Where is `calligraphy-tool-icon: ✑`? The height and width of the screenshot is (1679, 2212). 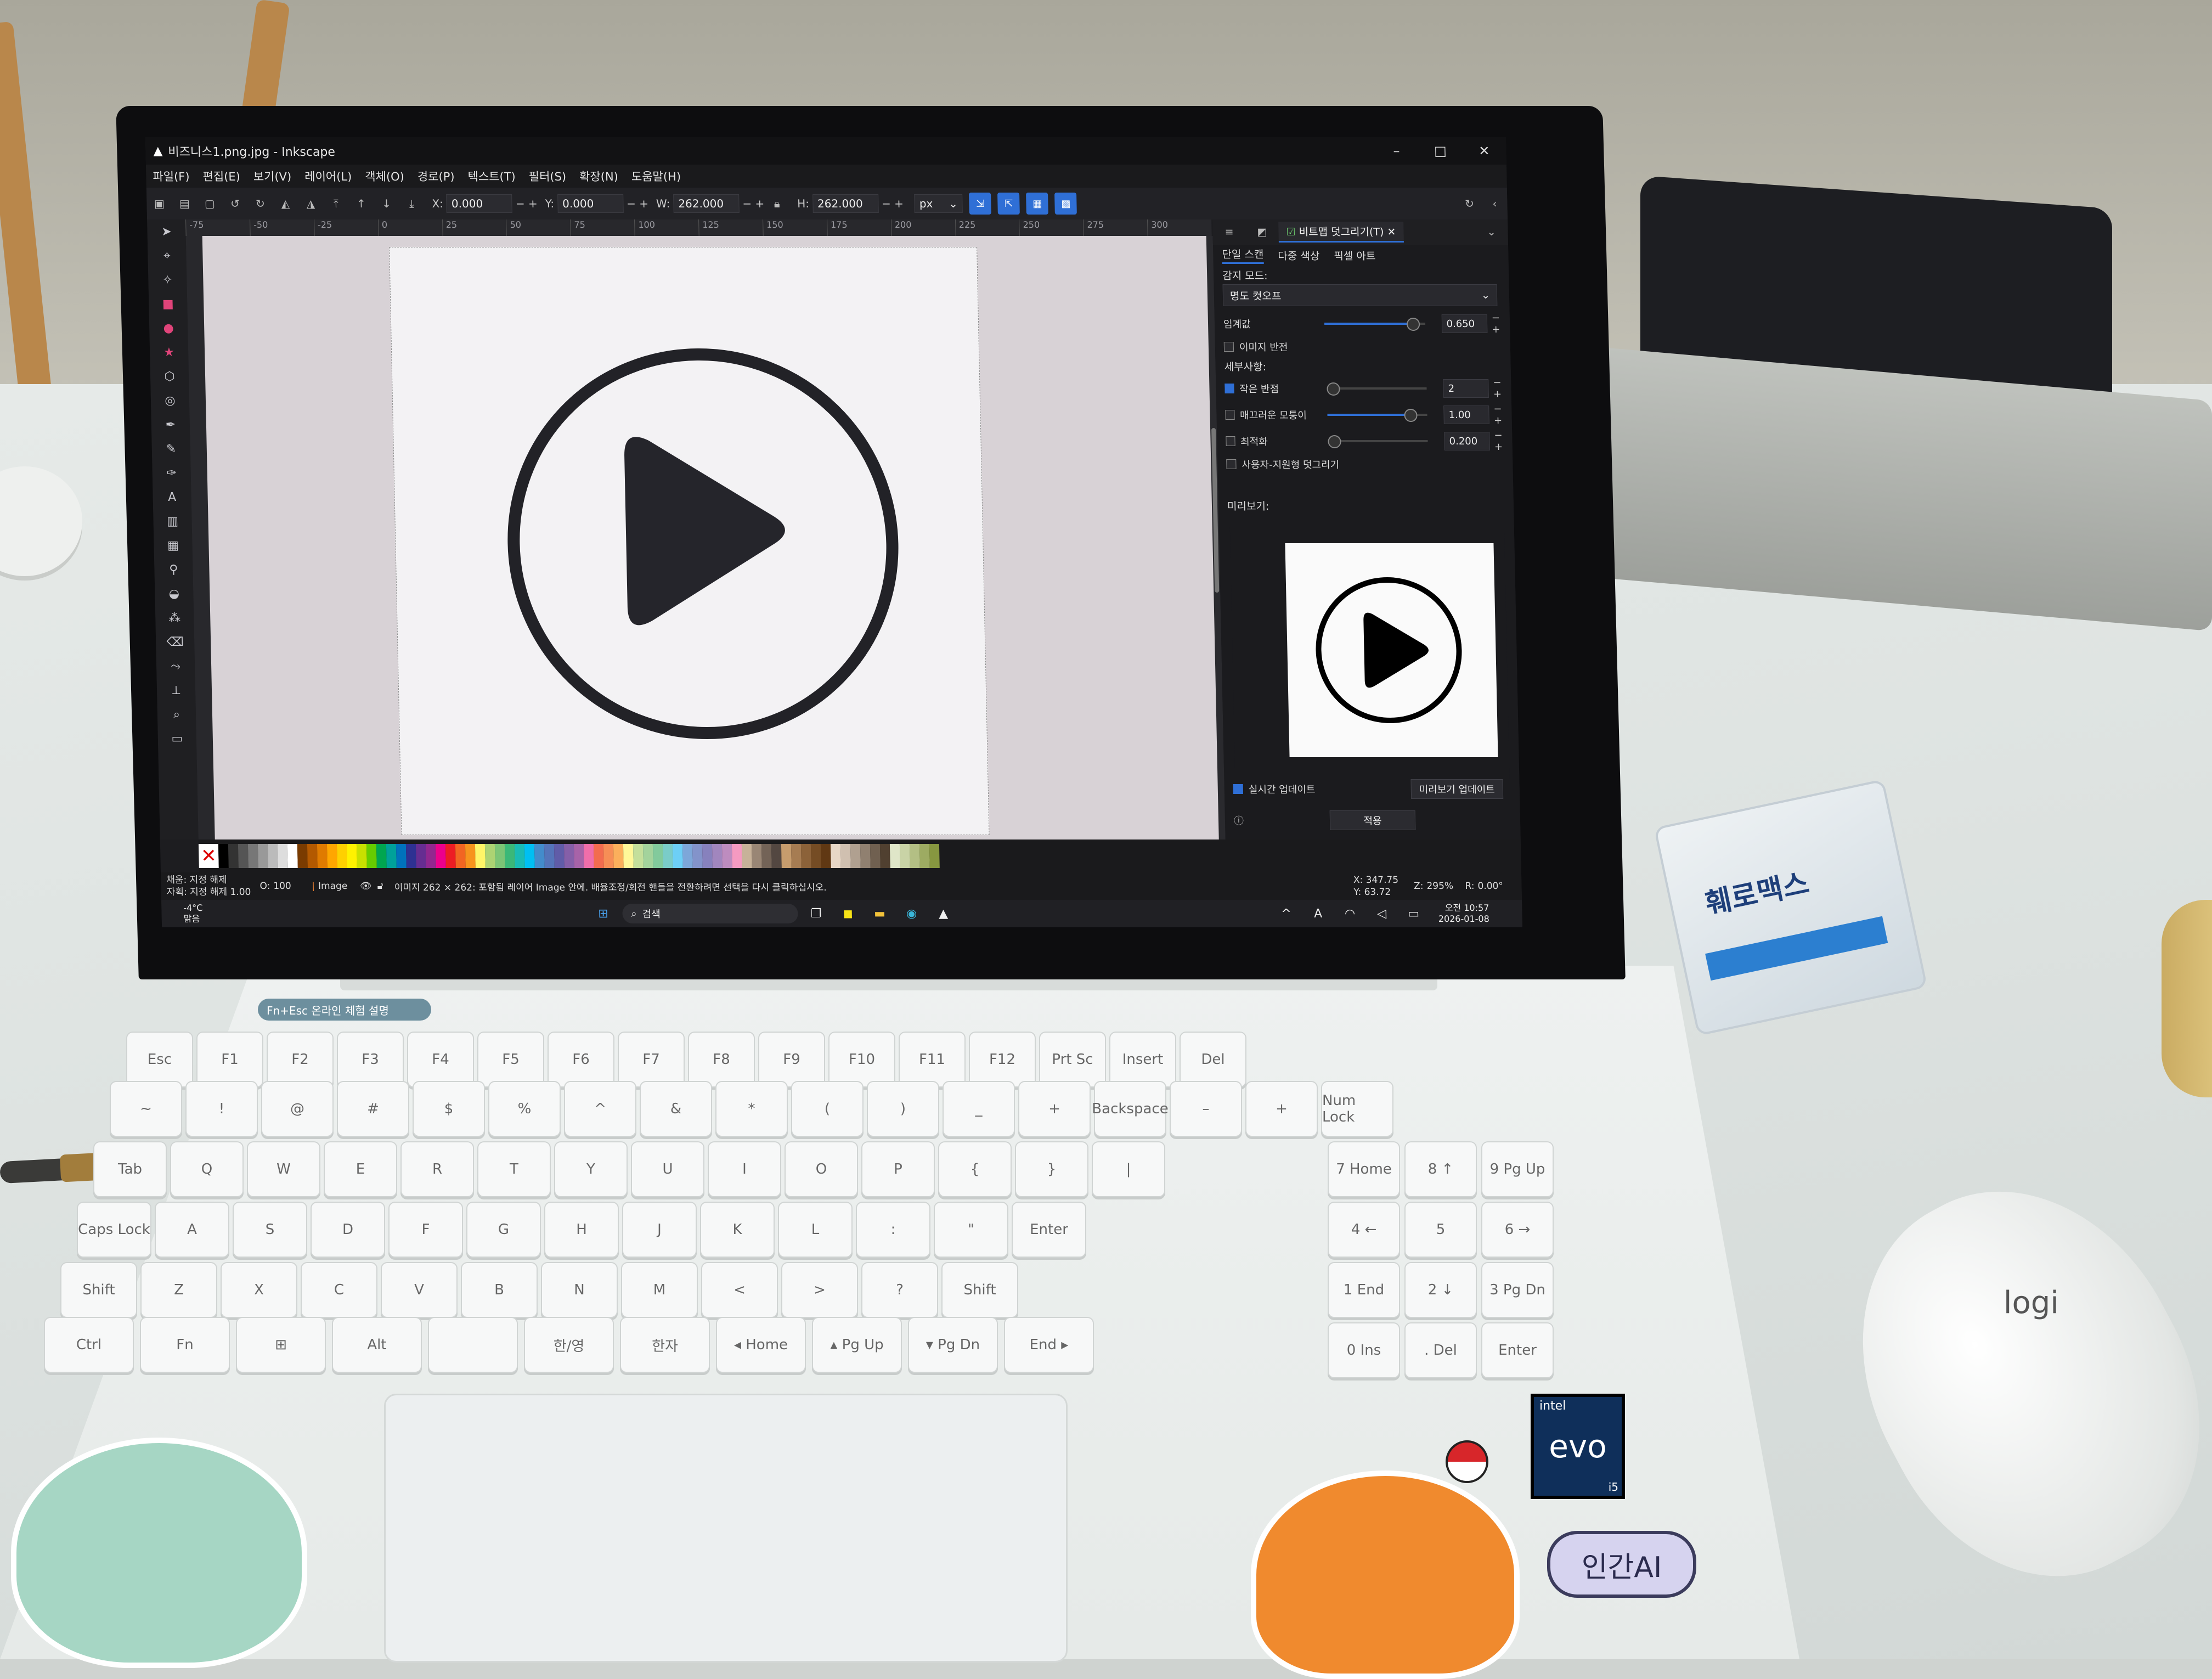
calligraphy-tool-icon: ✑ is located at coordinates (171, 473).